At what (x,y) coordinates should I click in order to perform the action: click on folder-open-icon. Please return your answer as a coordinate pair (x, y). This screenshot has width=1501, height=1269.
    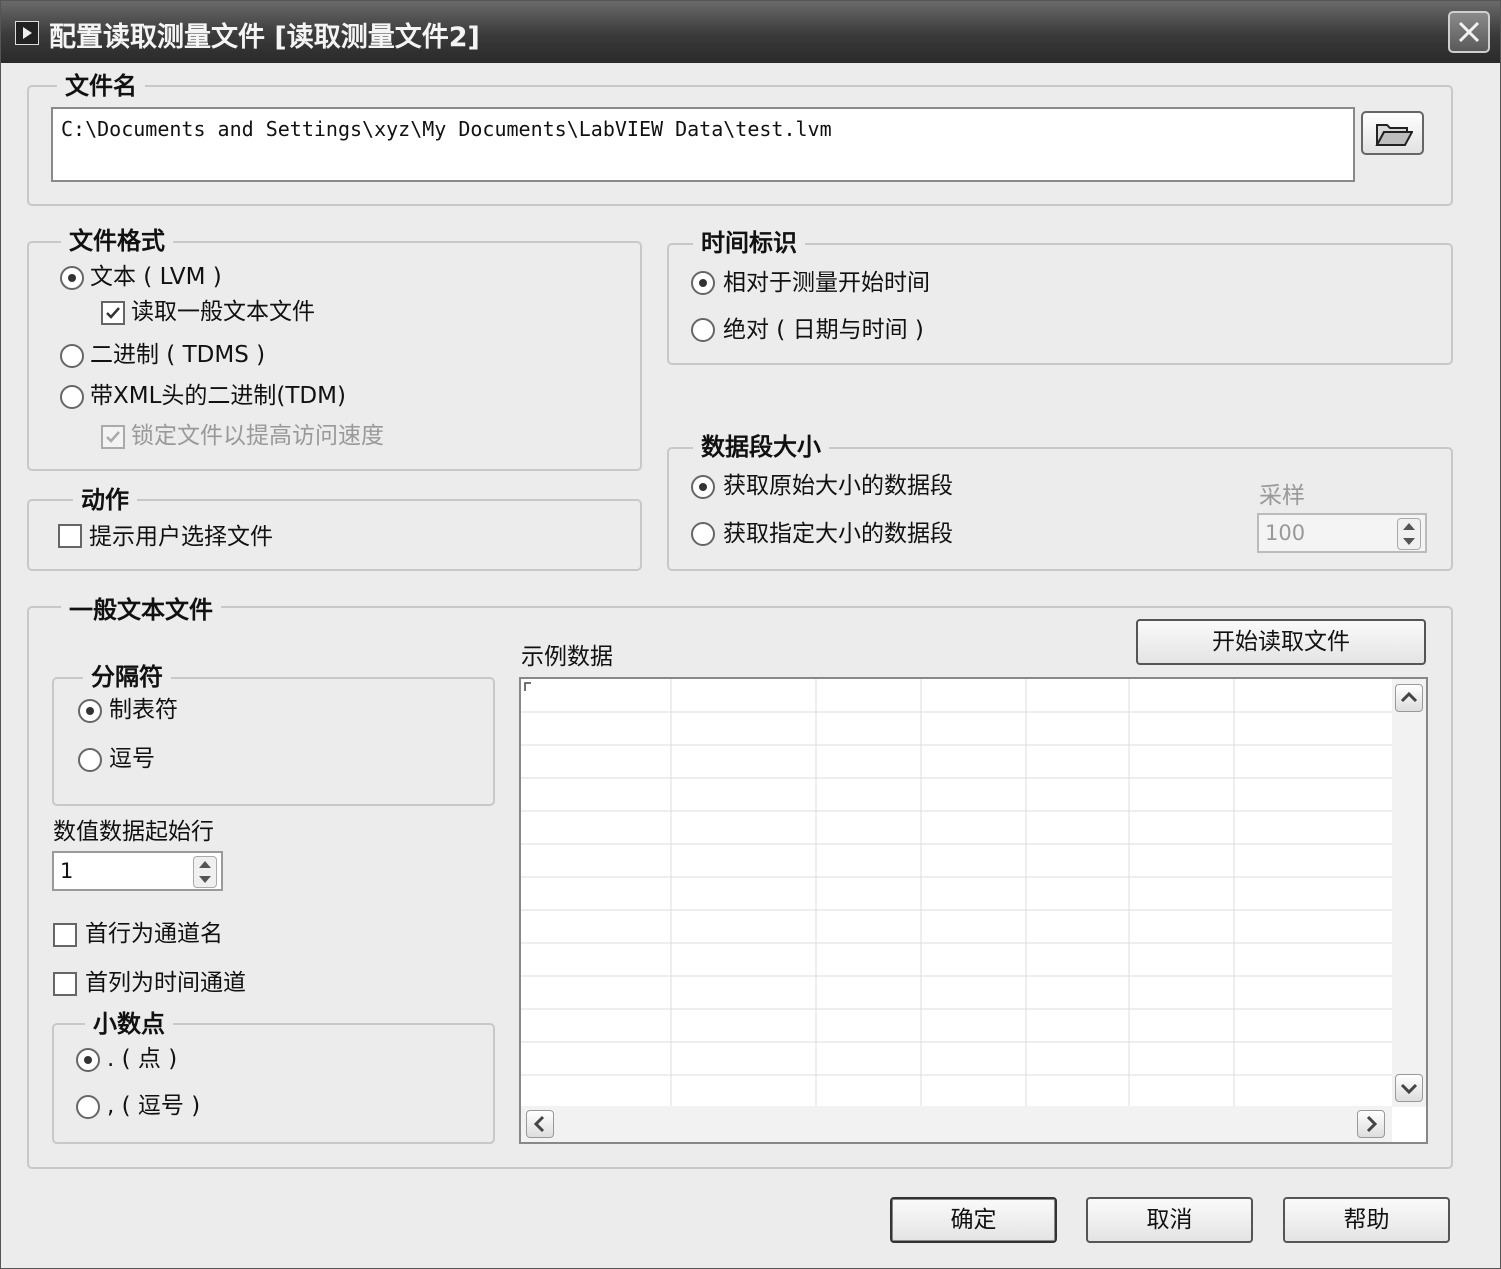
    Looking at the image, I should click on (1394, 135).